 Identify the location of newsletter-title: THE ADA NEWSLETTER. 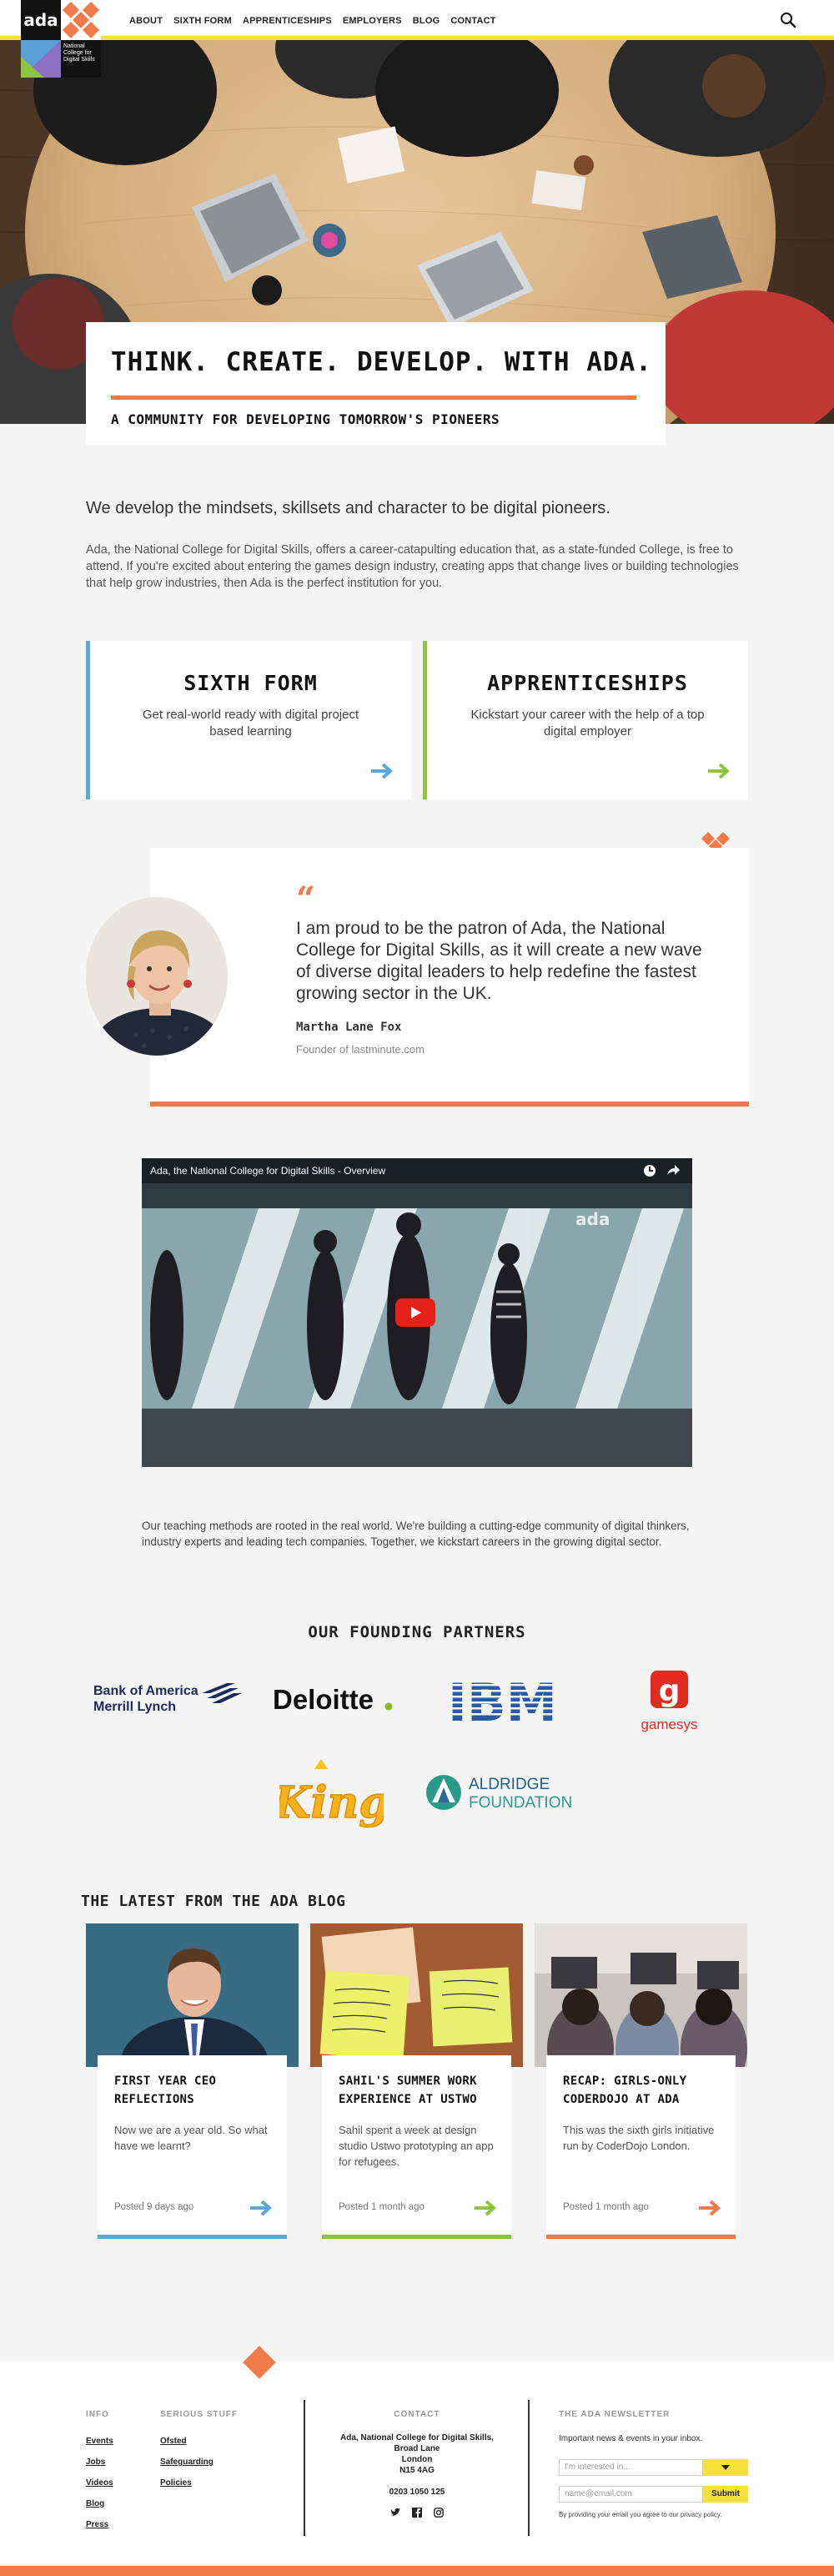
(615, 2414).